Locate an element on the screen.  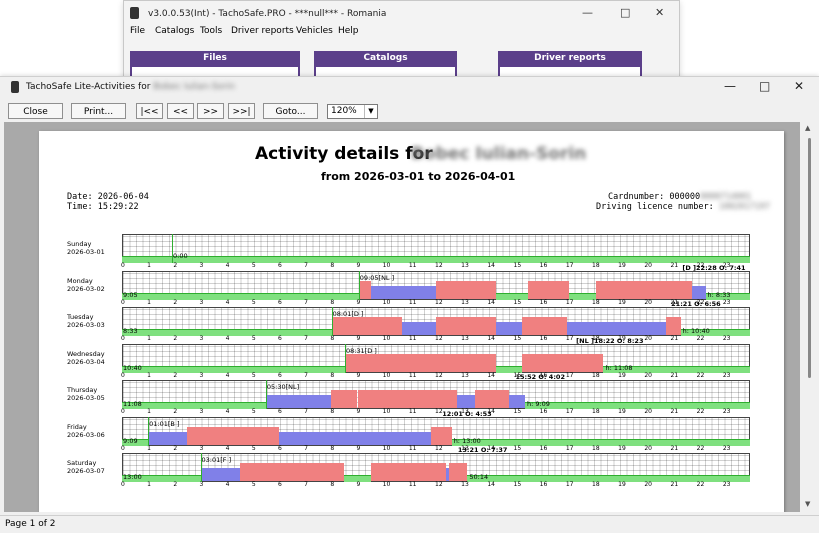
tachosafe-lite-icon is located at coordinates (15, 87).